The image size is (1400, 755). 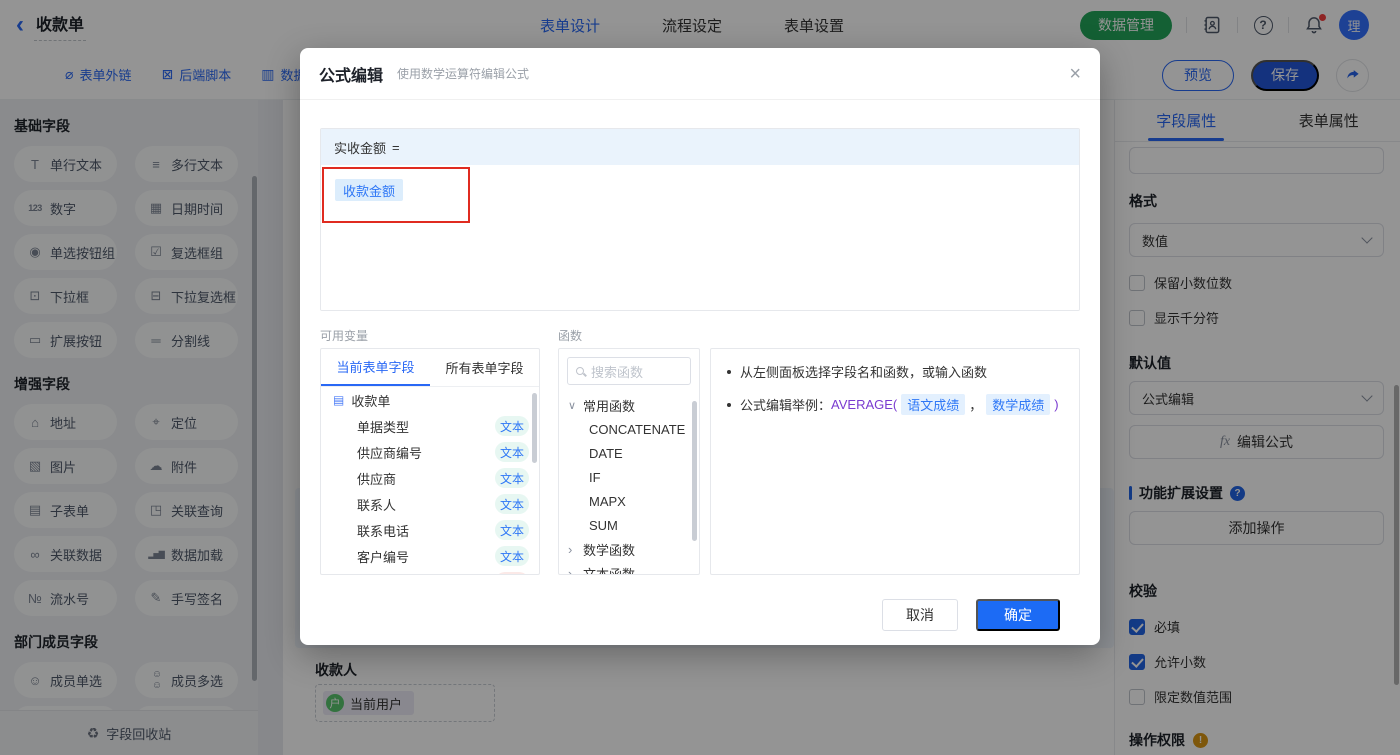 What do you see at coordinates (629, 501) in the screenshot?
I see `function-list-item: MAPX` at bounding box center [629, 501].